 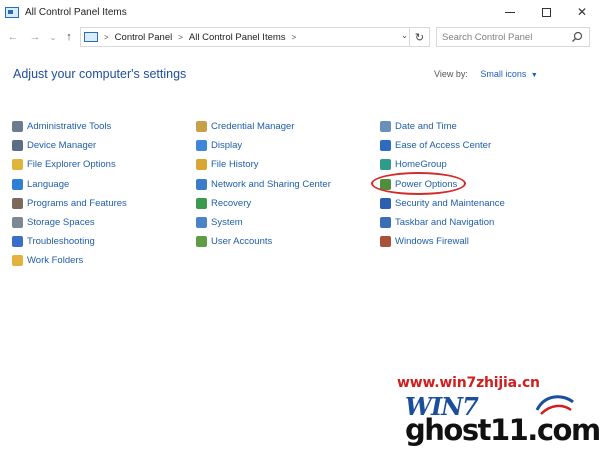 I want to click on forward-button: →, so click(x=35, y=37).